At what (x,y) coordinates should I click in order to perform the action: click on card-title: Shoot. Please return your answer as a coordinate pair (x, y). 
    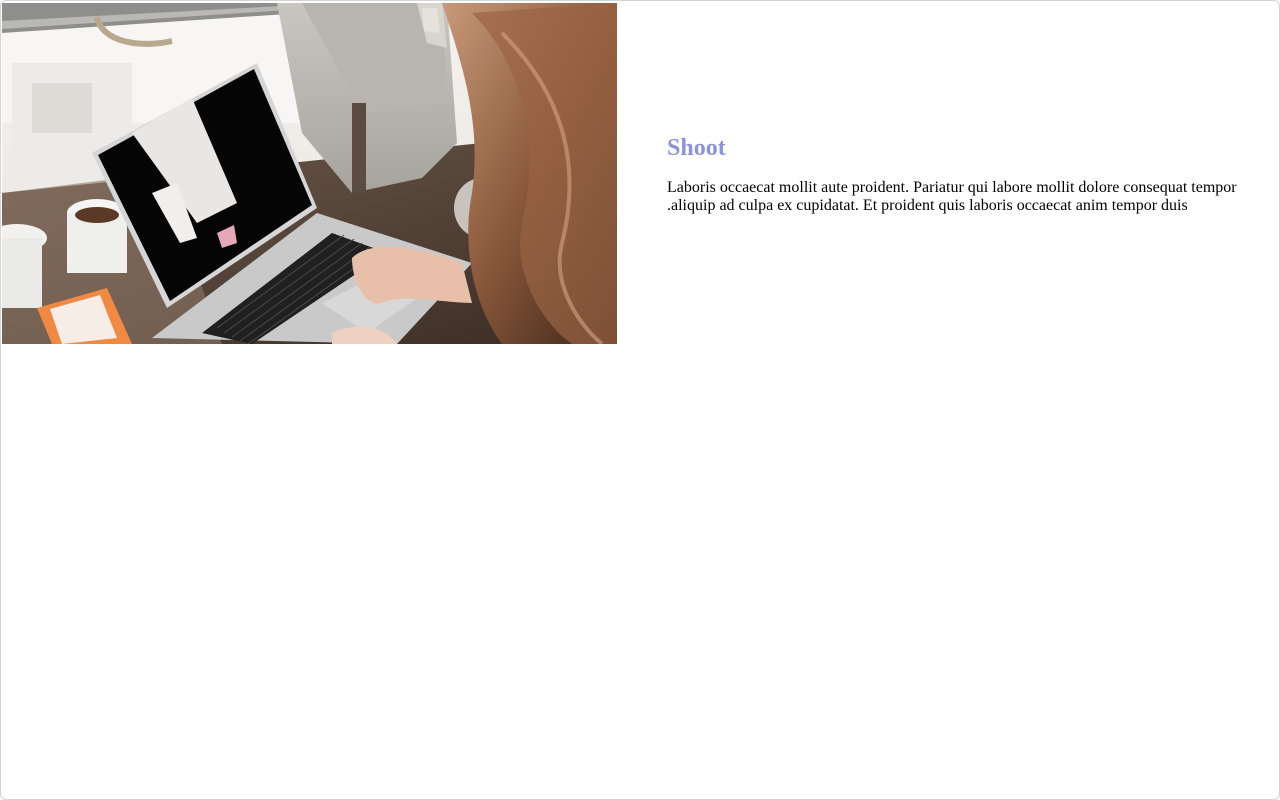
    Looking at the image, I should click on (696, 148).